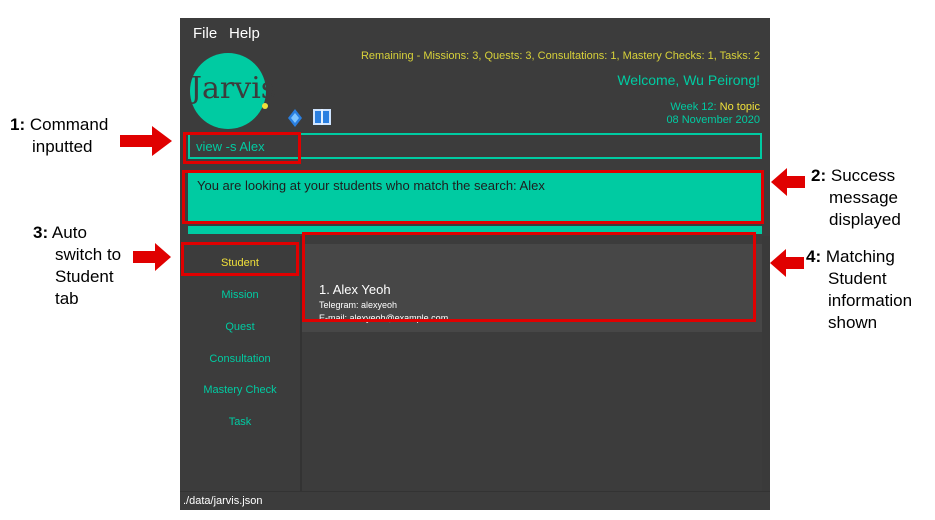  What do you see at coordinates (41, 232) in the screenshot?
I see `annotation-3-number: 3:` at bounding box center [41, 232].